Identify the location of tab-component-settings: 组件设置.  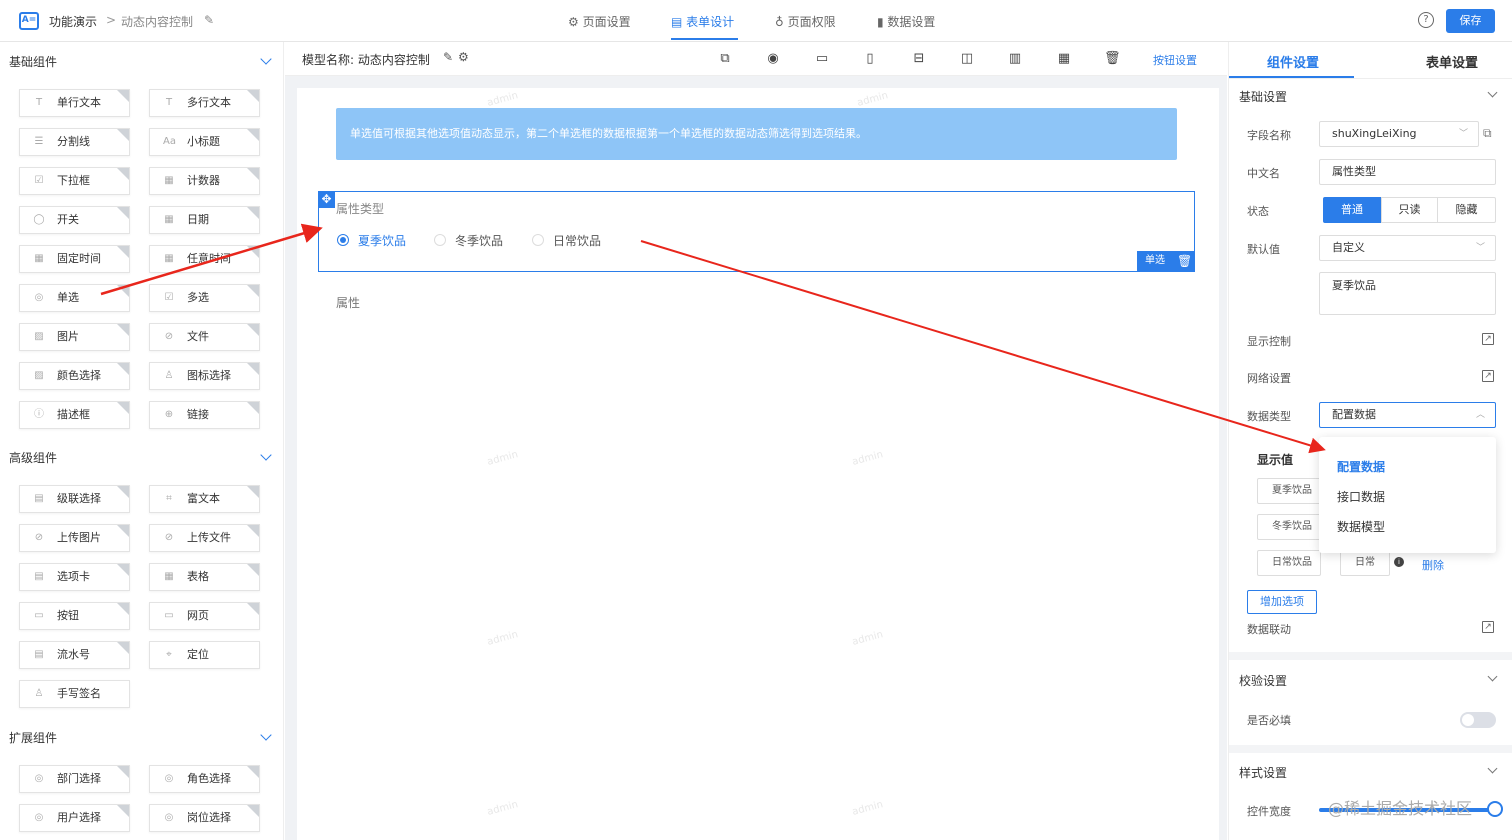
(1293, 61).